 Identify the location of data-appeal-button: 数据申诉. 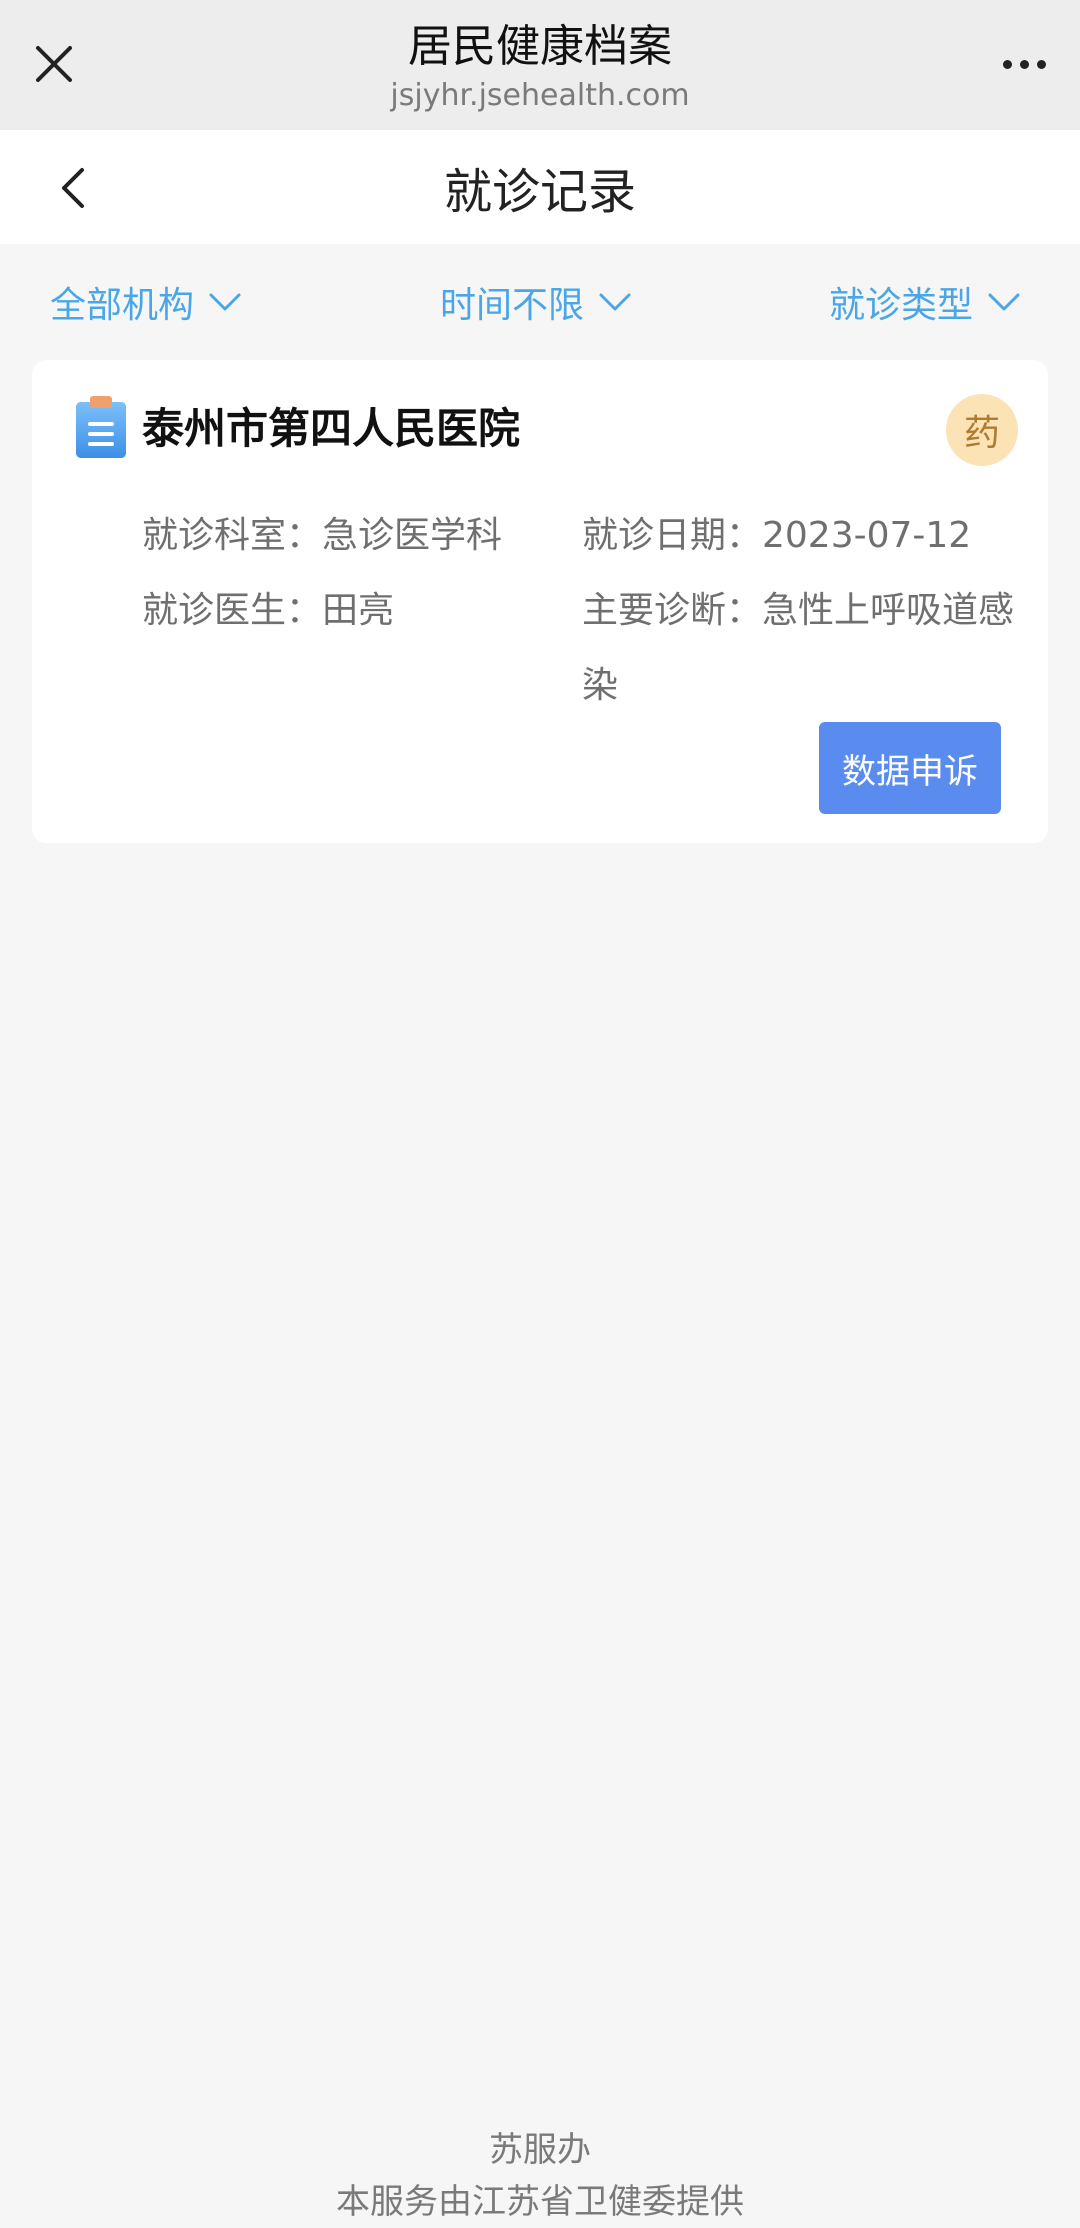
(910, 768).